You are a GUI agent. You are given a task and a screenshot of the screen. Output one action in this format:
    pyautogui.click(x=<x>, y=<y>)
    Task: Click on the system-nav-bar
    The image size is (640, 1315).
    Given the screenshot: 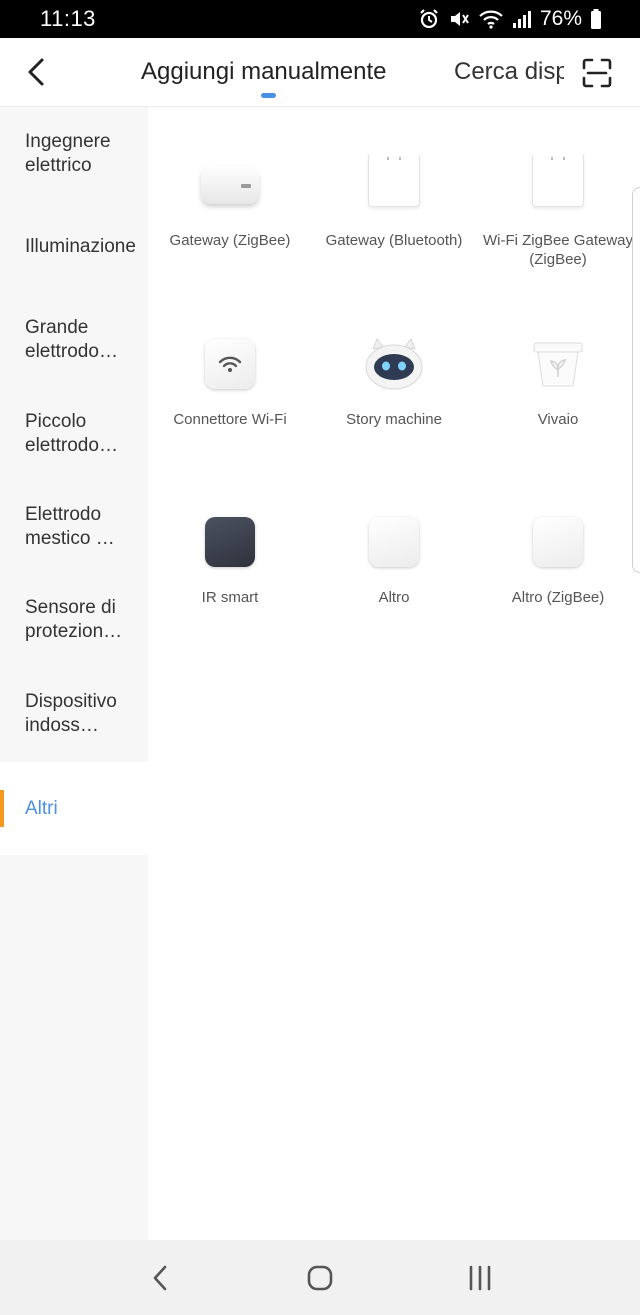 What is the action you would take?
    pyautogui.click(x=320, y=1277)
    